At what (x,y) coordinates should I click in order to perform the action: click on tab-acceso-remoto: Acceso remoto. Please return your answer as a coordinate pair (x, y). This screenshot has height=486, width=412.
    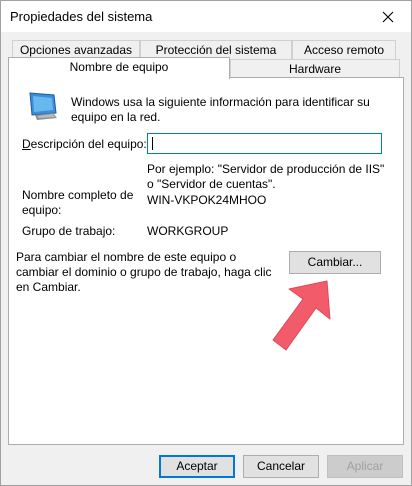
    Looking at the image, I should click on (344, 50).